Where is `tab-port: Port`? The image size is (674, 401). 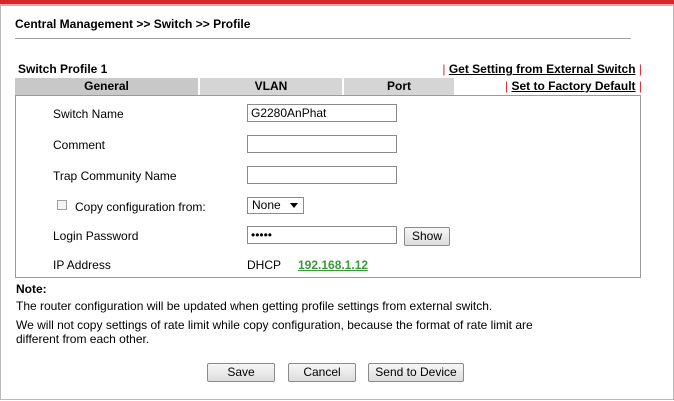 tab-port: Port is located at coordinates (399, 86).